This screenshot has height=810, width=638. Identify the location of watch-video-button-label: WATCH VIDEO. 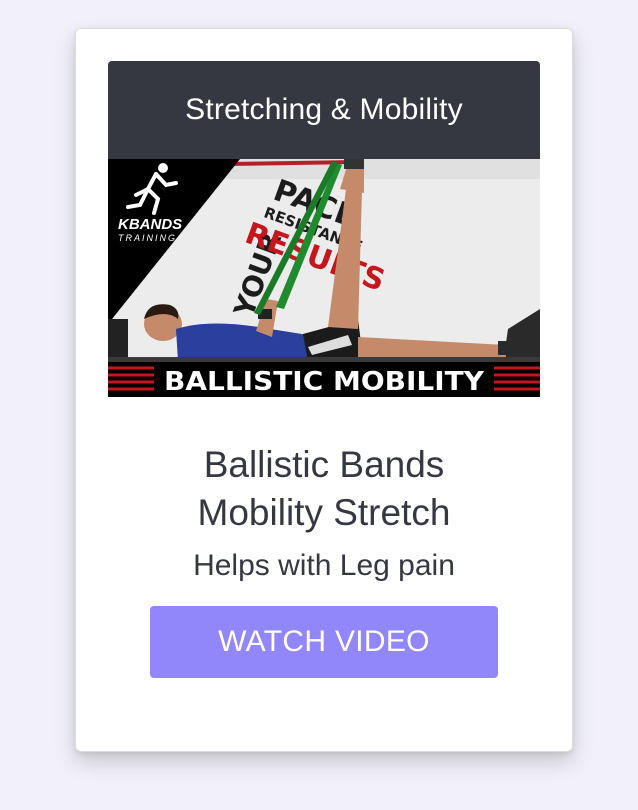
(324, 641).